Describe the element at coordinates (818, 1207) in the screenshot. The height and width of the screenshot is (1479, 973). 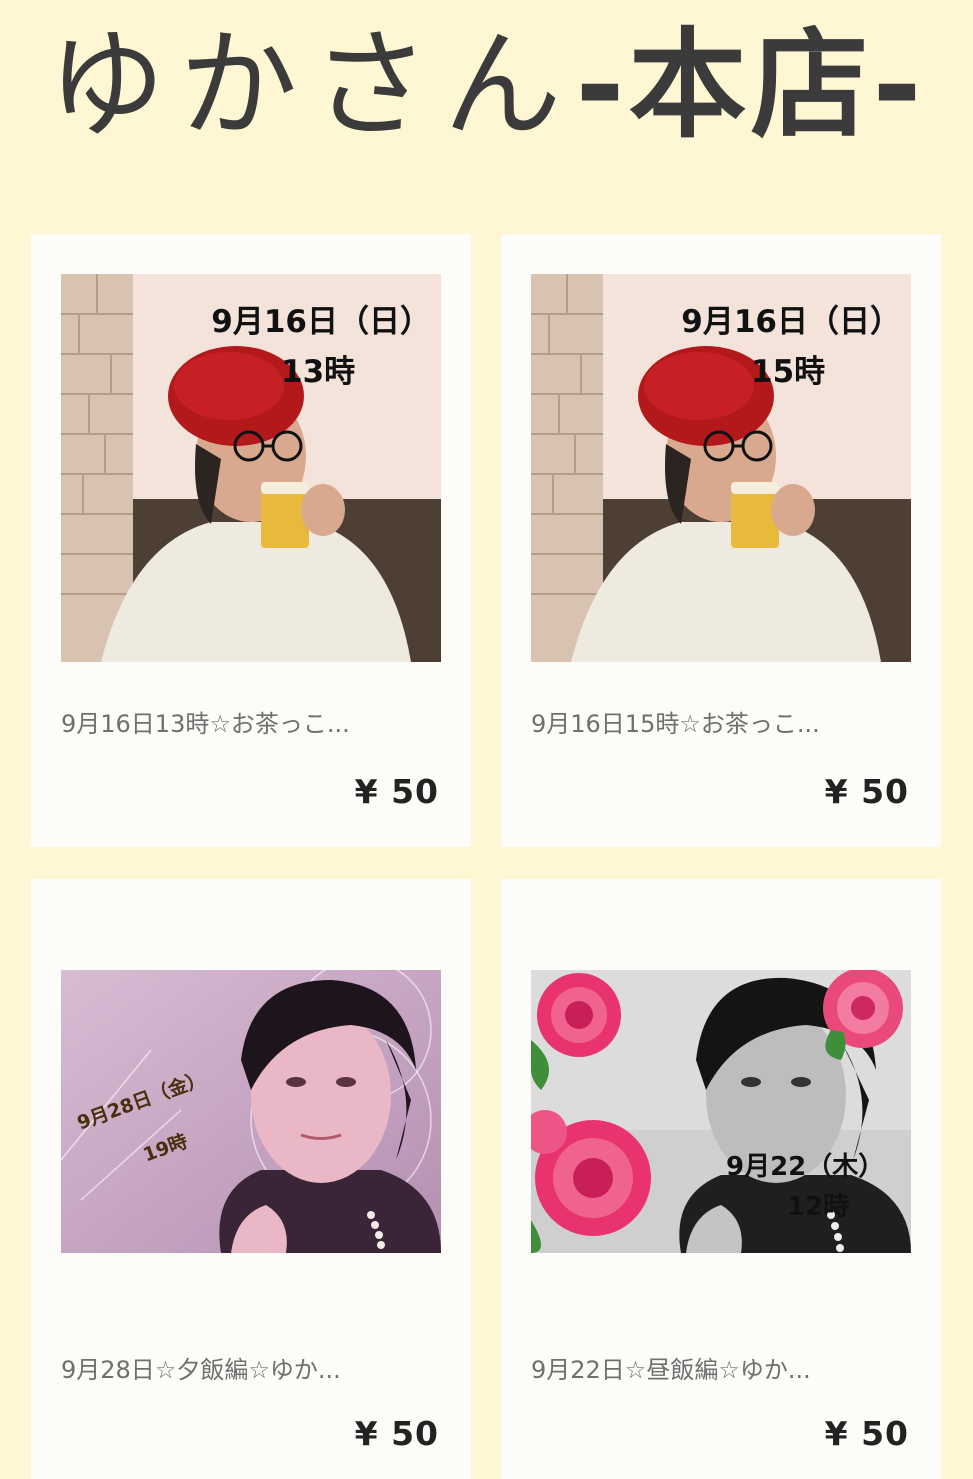
I see `photo-caption-time: 12時` at that location.